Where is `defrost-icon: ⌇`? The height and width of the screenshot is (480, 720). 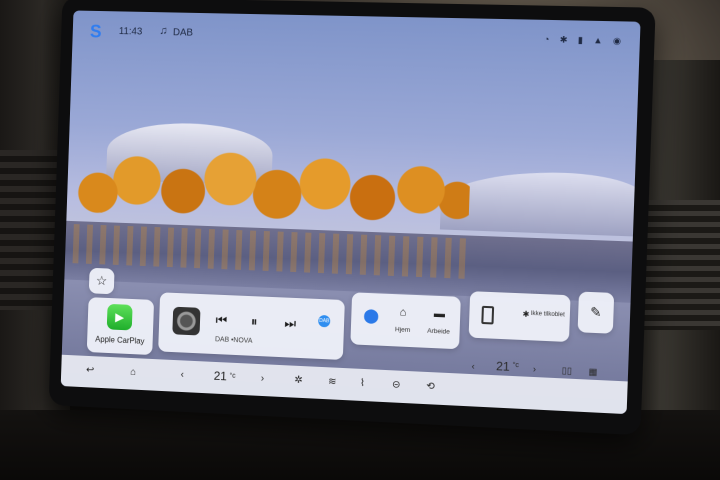 defrost-icon: ⌇ is located at coordinates (362, 383).